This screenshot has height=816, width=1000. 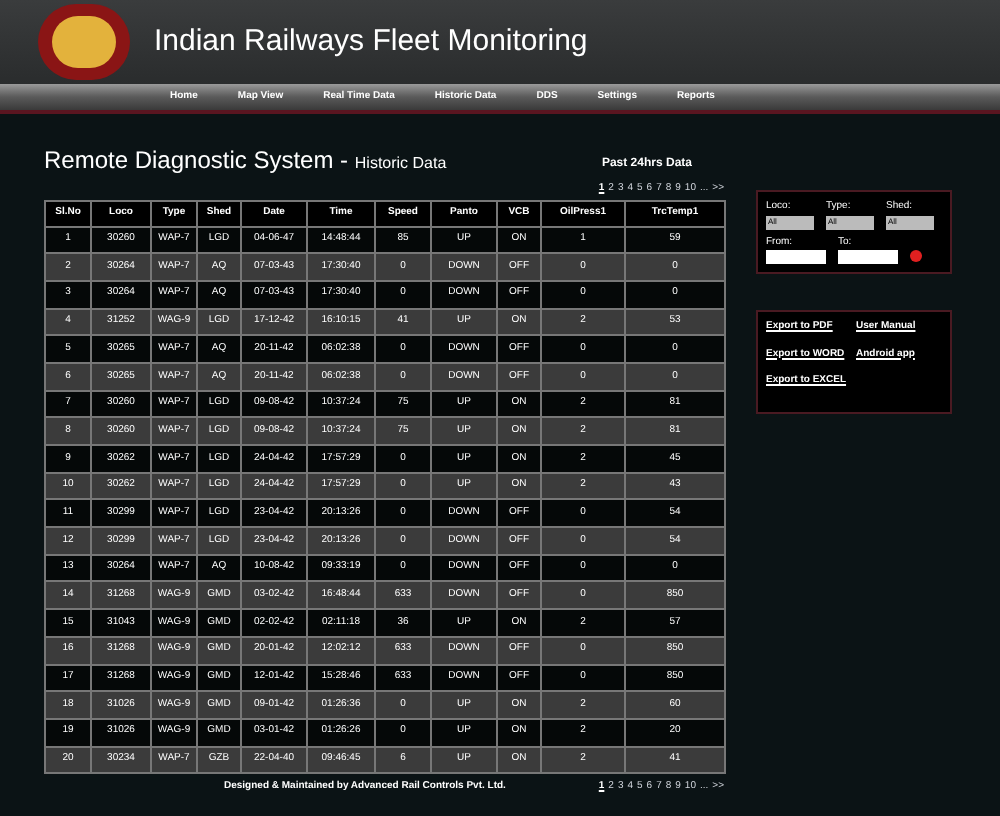 What do you see at coordinates (245, 161) in the screenshot?
I see `page-heading: Remote Diagnostic System - Historic Data` at bounding box center [245, 161].